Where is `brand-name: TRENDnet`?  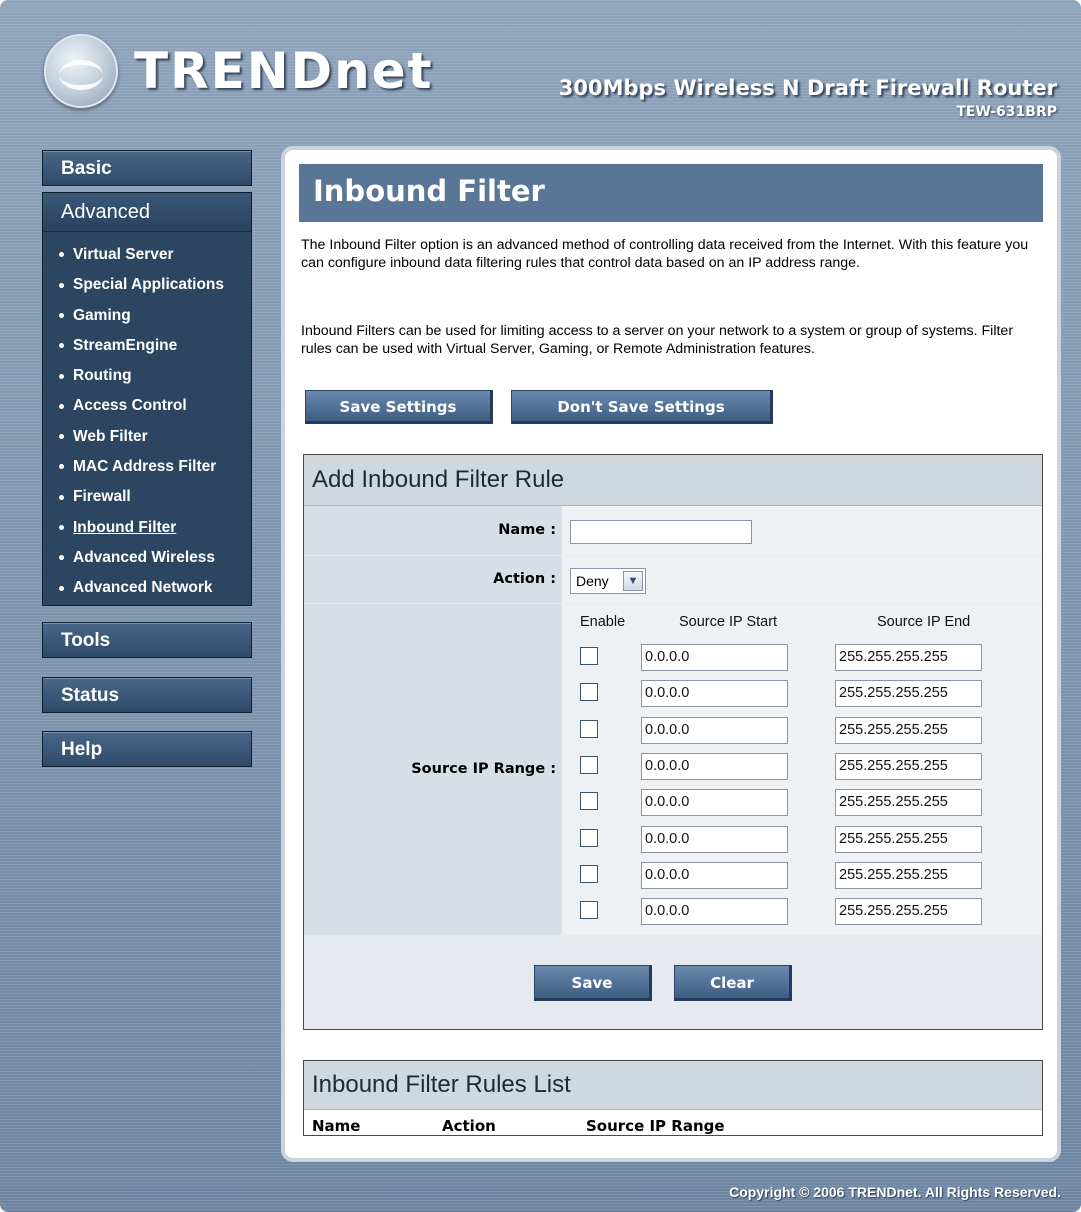
brand-name: TRENDnet is located at coordinates (284, 71).